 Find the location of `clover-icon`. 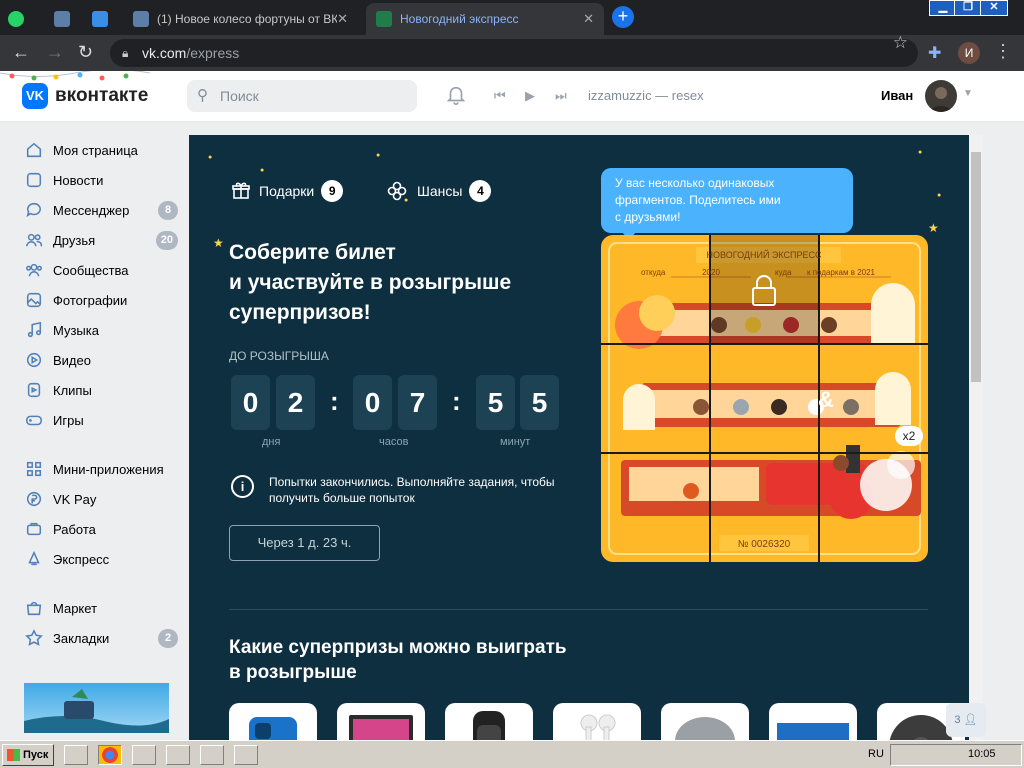

clover-icon is located at coordinates (397, 191).